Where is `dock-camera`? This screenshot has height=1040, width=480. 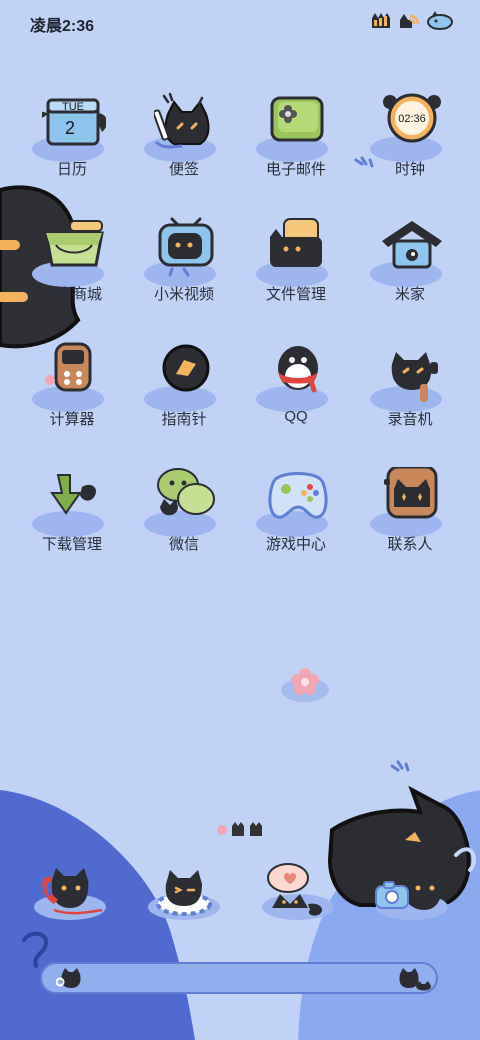 dock-camera is located at coordinates (412, 900).